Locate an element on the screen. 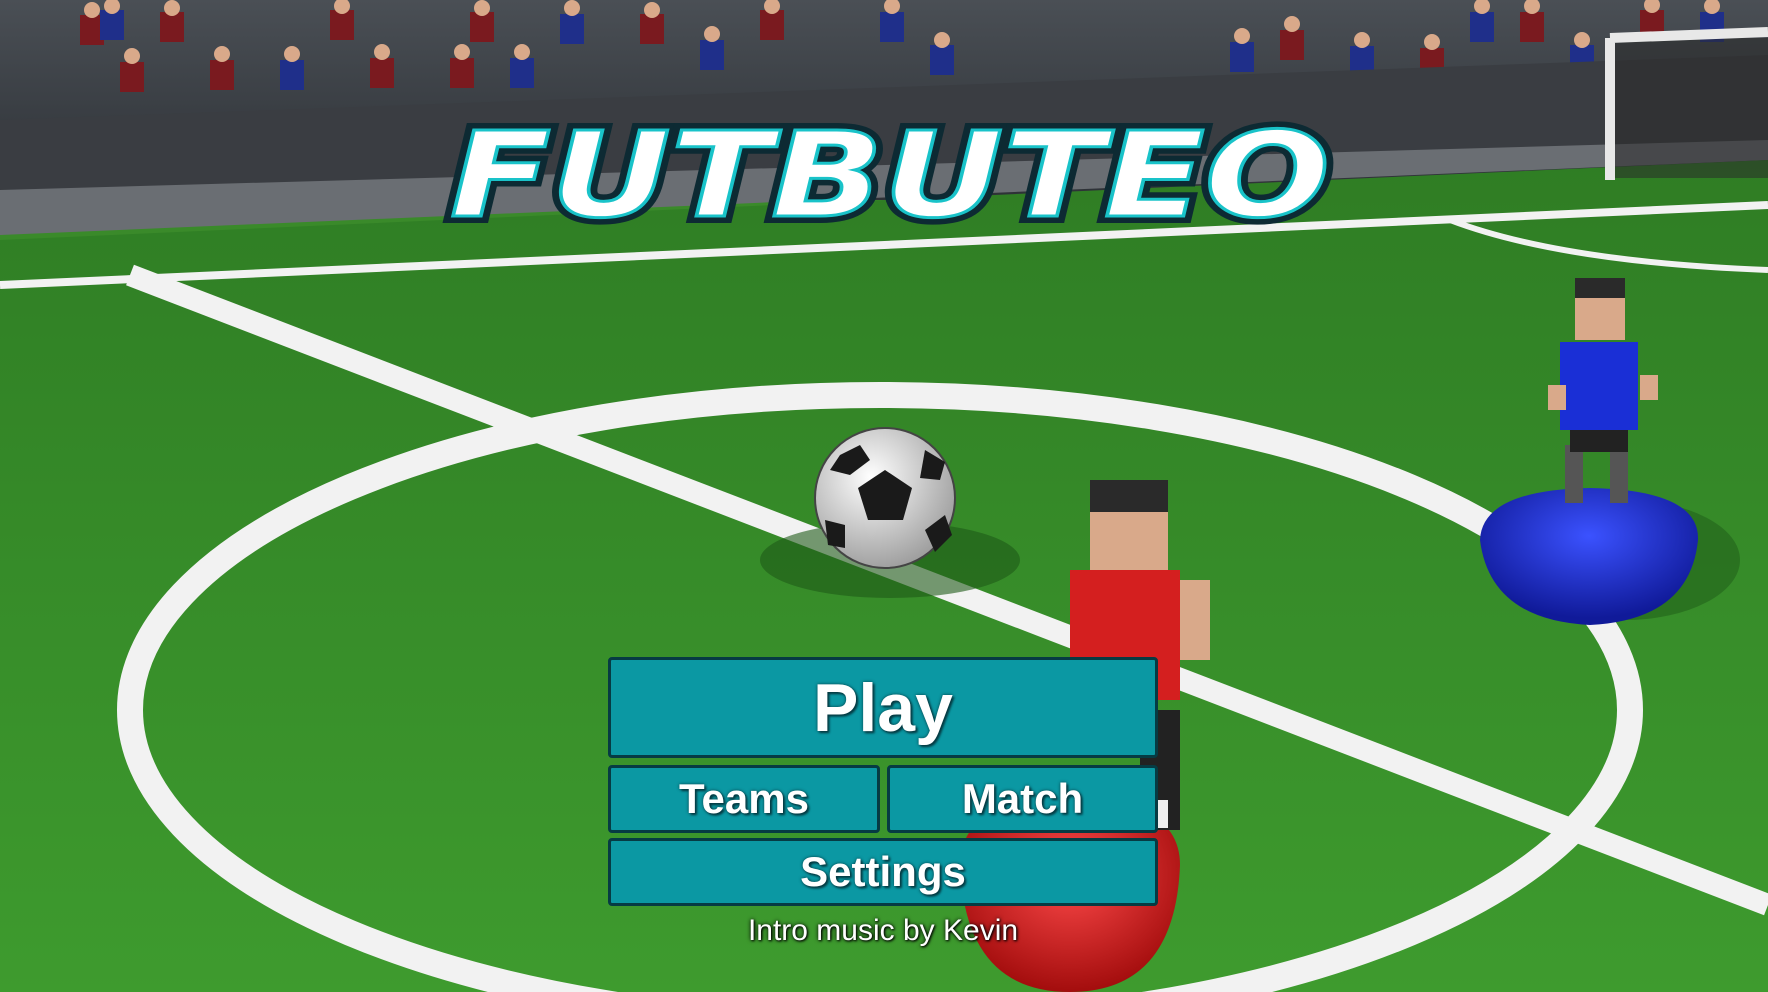 Image resolution: width=1768 pixels, height=992 pixels. svg-text: FUTBUTEO is located at coordinates (890, 175).